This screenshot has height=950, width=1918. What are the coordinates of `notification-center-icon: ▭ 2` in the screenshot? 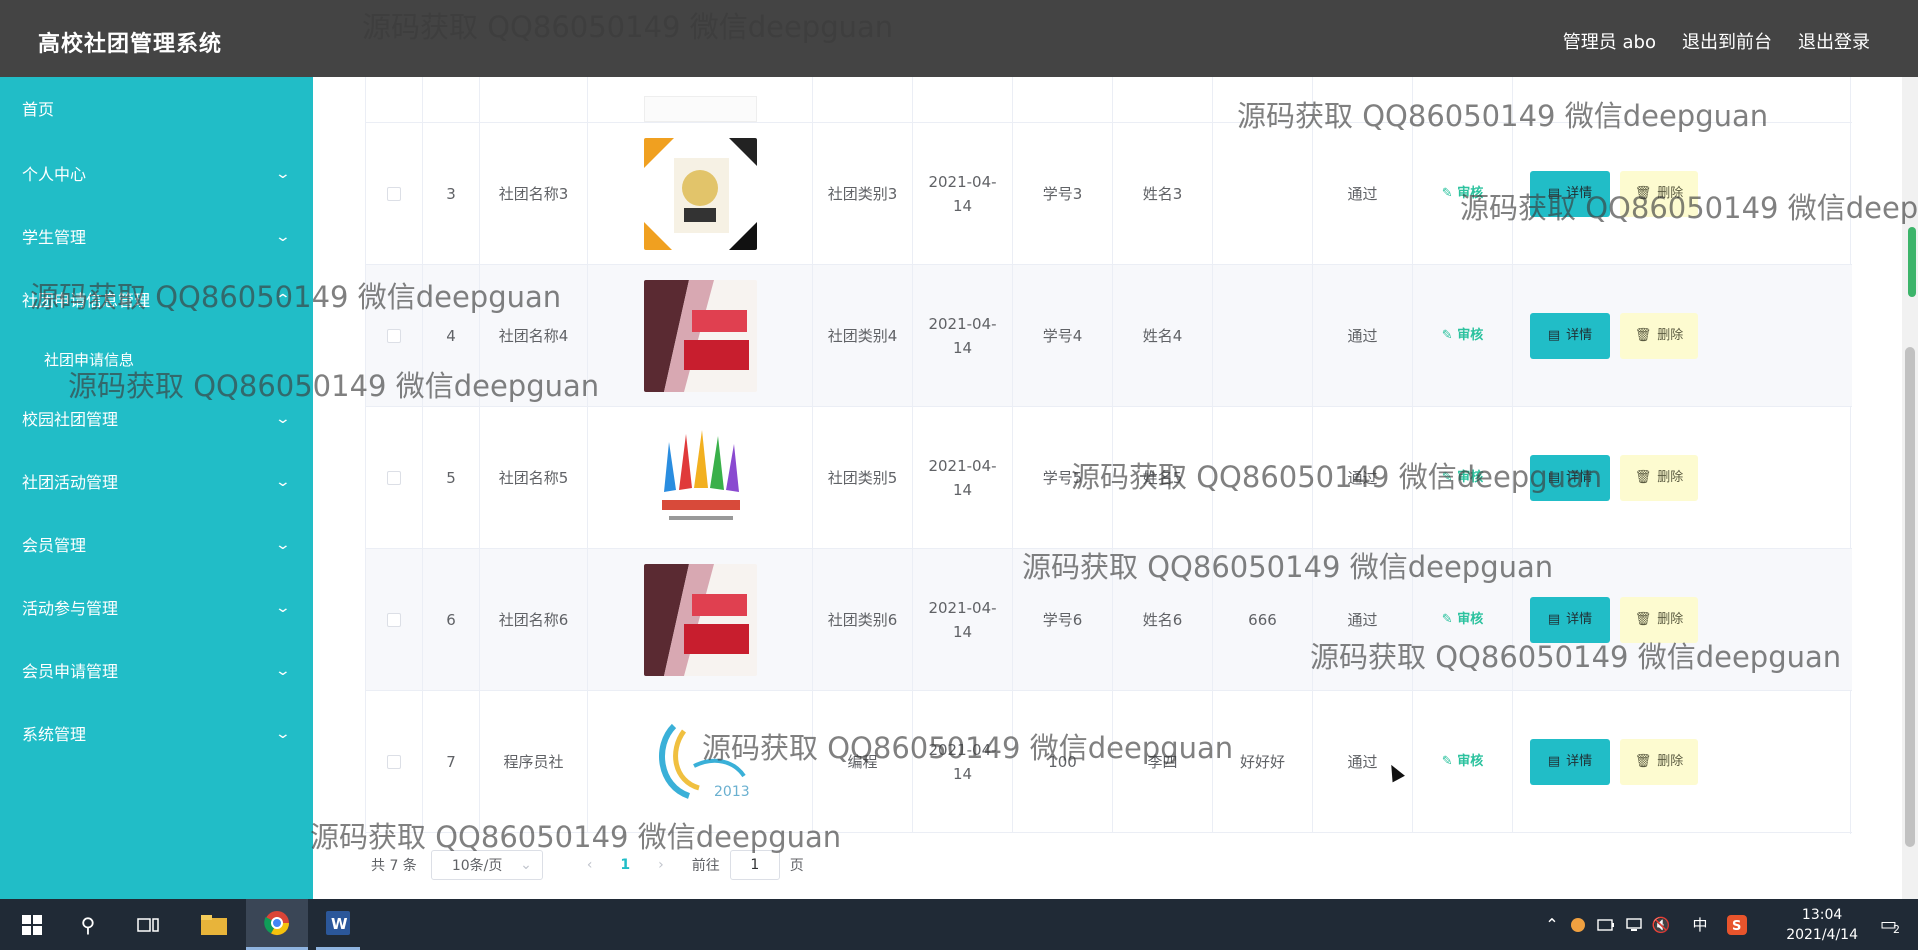 It's located at (1890, 924).